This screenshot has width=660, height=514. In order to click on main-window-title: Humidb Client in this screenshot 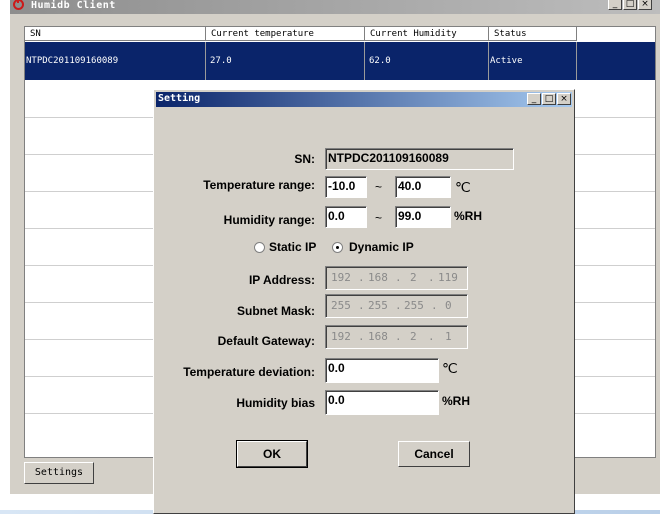, I will do `click(73, 5)`.